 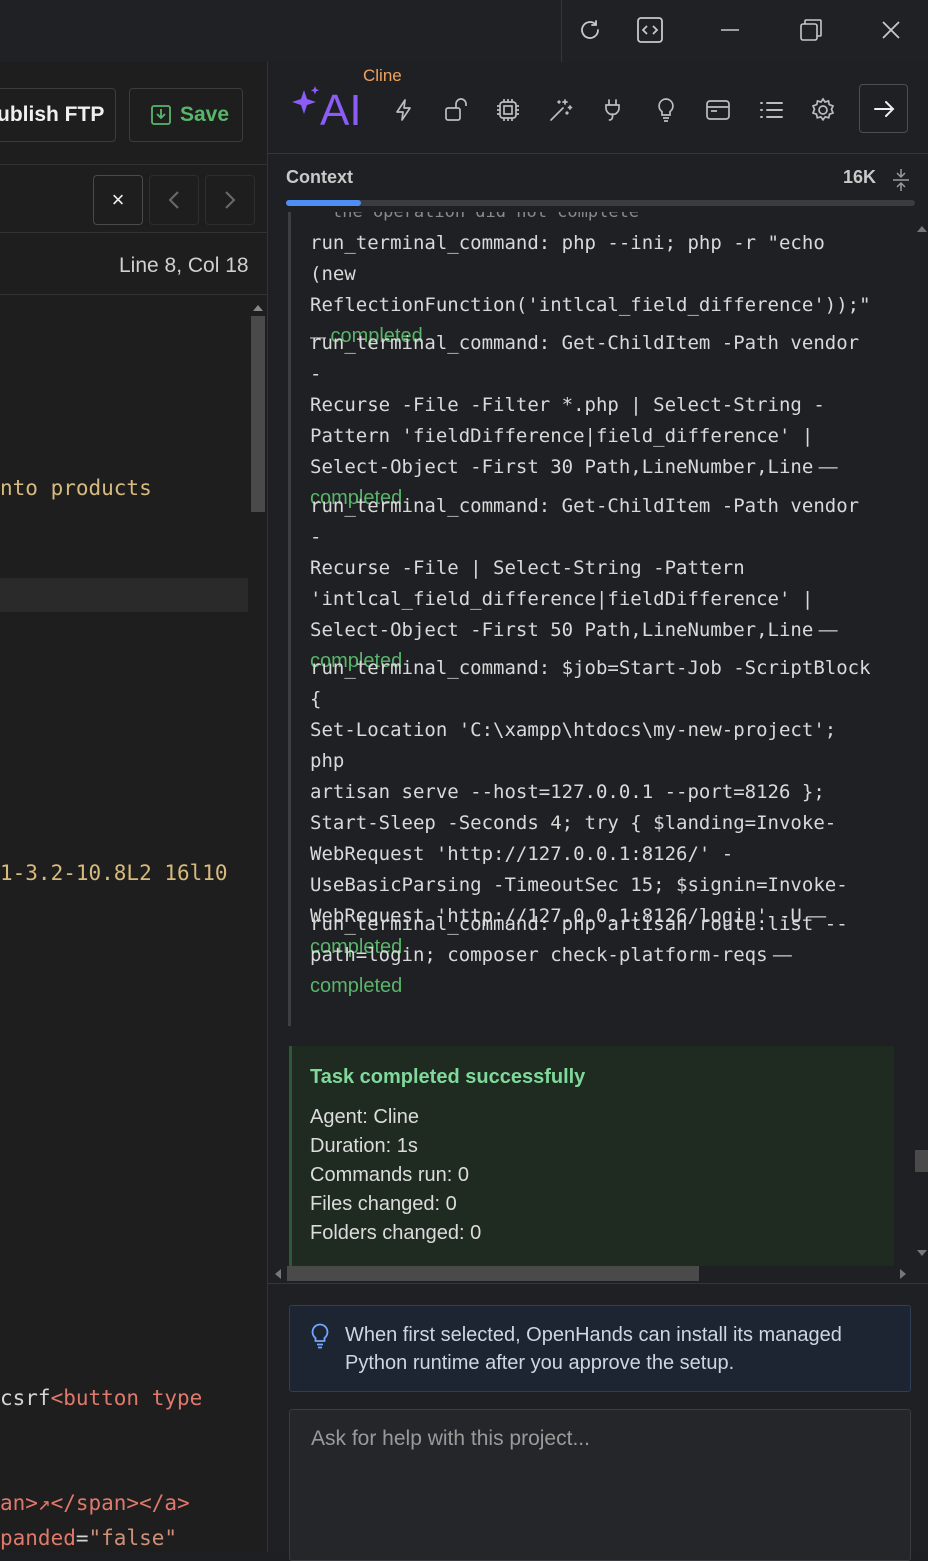 I want to click on transcript-hscrollbar-thumb, so click(x=493, y=1273).